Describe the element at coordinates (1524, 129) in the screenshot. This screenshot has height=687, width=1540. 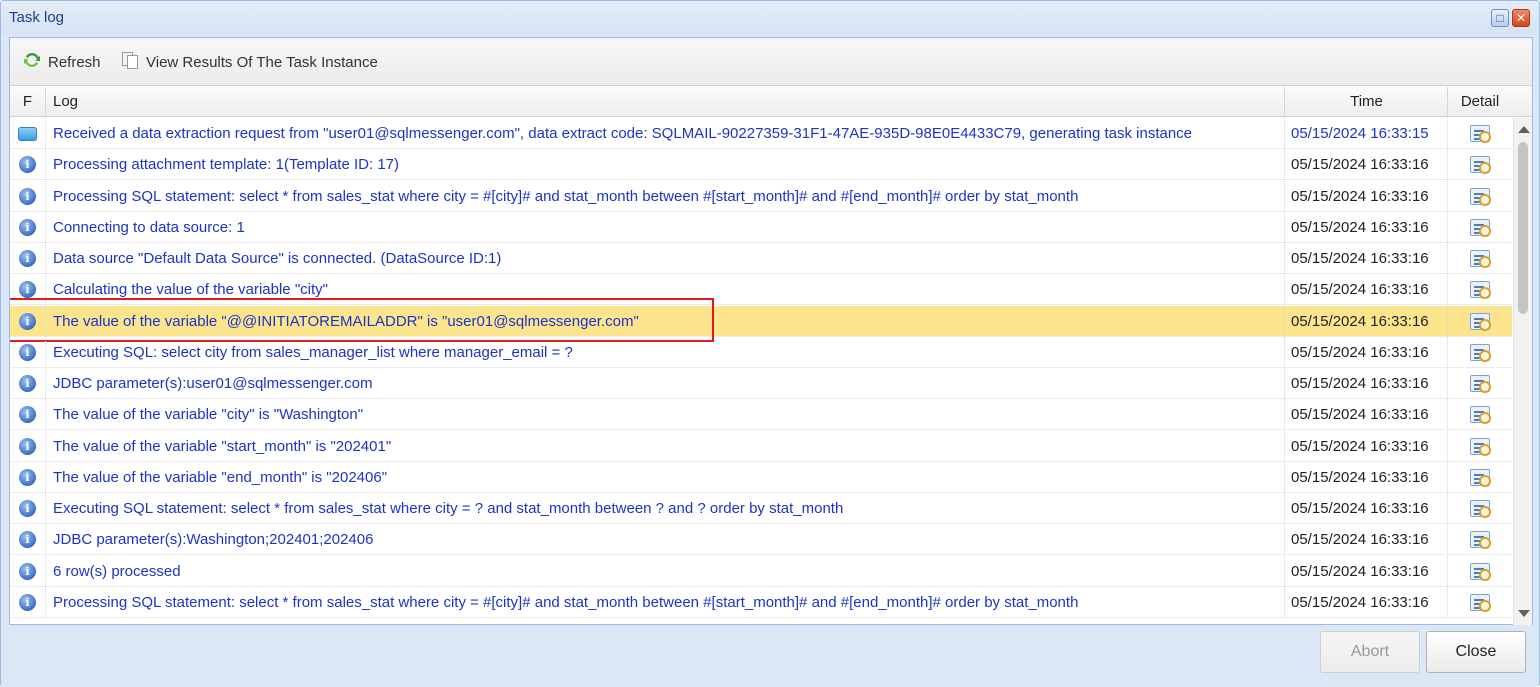
I see `scroll-up-arrow-icon` at that location.